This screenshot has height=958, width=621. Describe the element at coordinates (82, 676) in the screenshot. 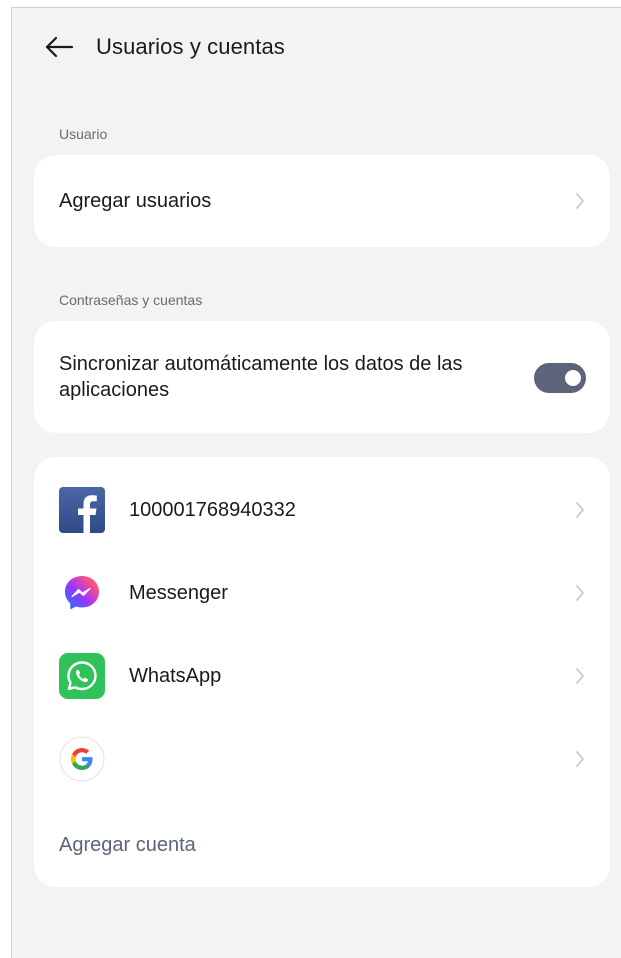

I see `whatsapp-icon` at that location.